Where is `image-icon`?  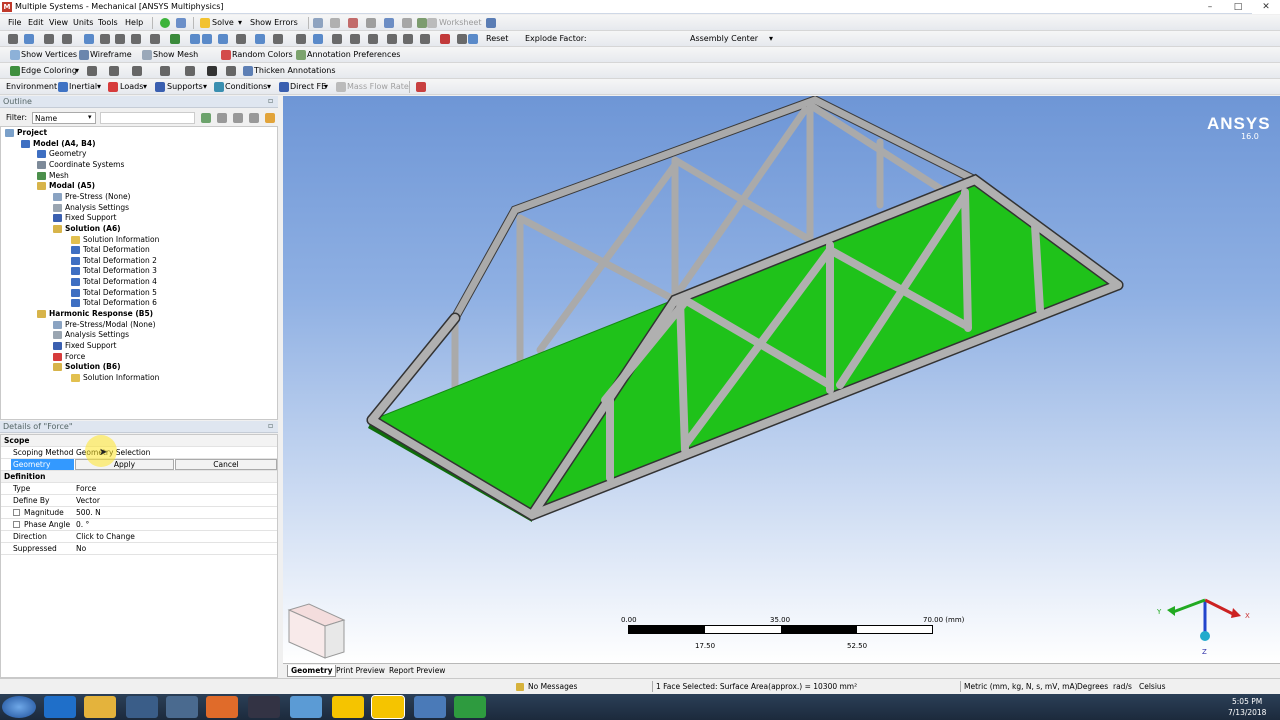
image-icon is located at coordinates (422, 23).